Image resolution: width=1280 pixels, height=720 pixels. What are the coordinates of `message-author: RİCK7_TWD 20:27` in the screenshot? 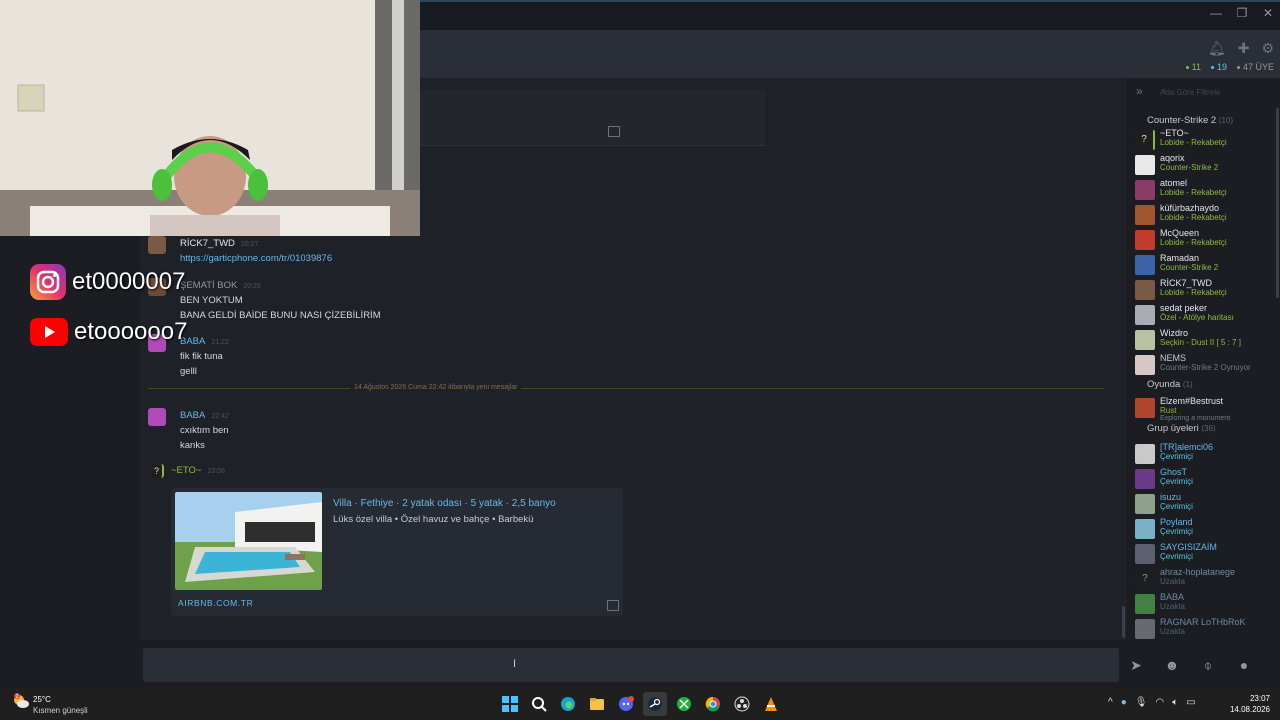 It's located at (219, 243).